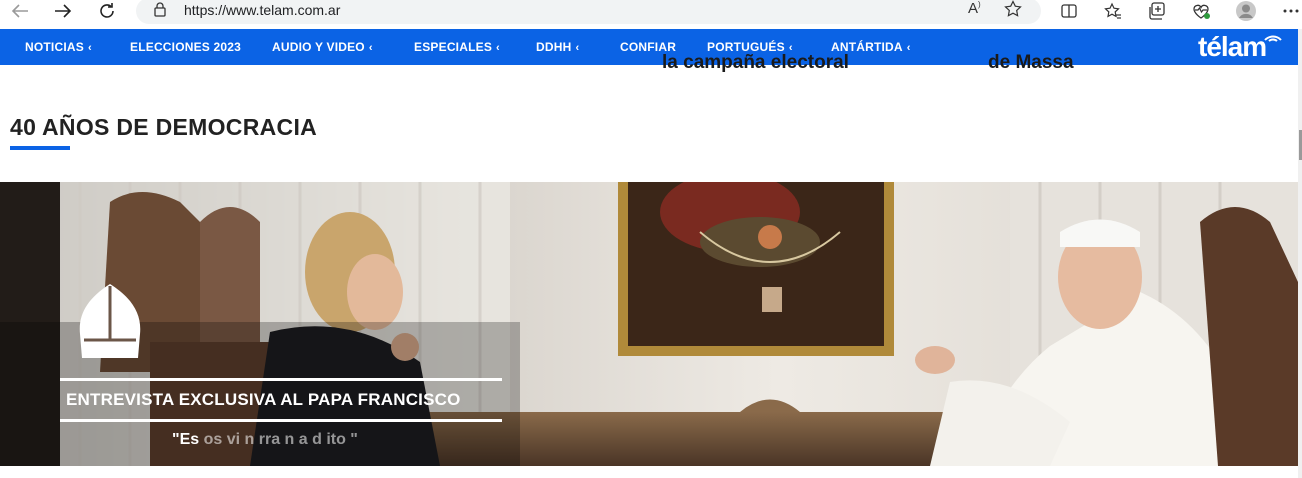 The height and width of the screenshot is (478, 1302). I want to click on refresh-icon, so click(107, 11).